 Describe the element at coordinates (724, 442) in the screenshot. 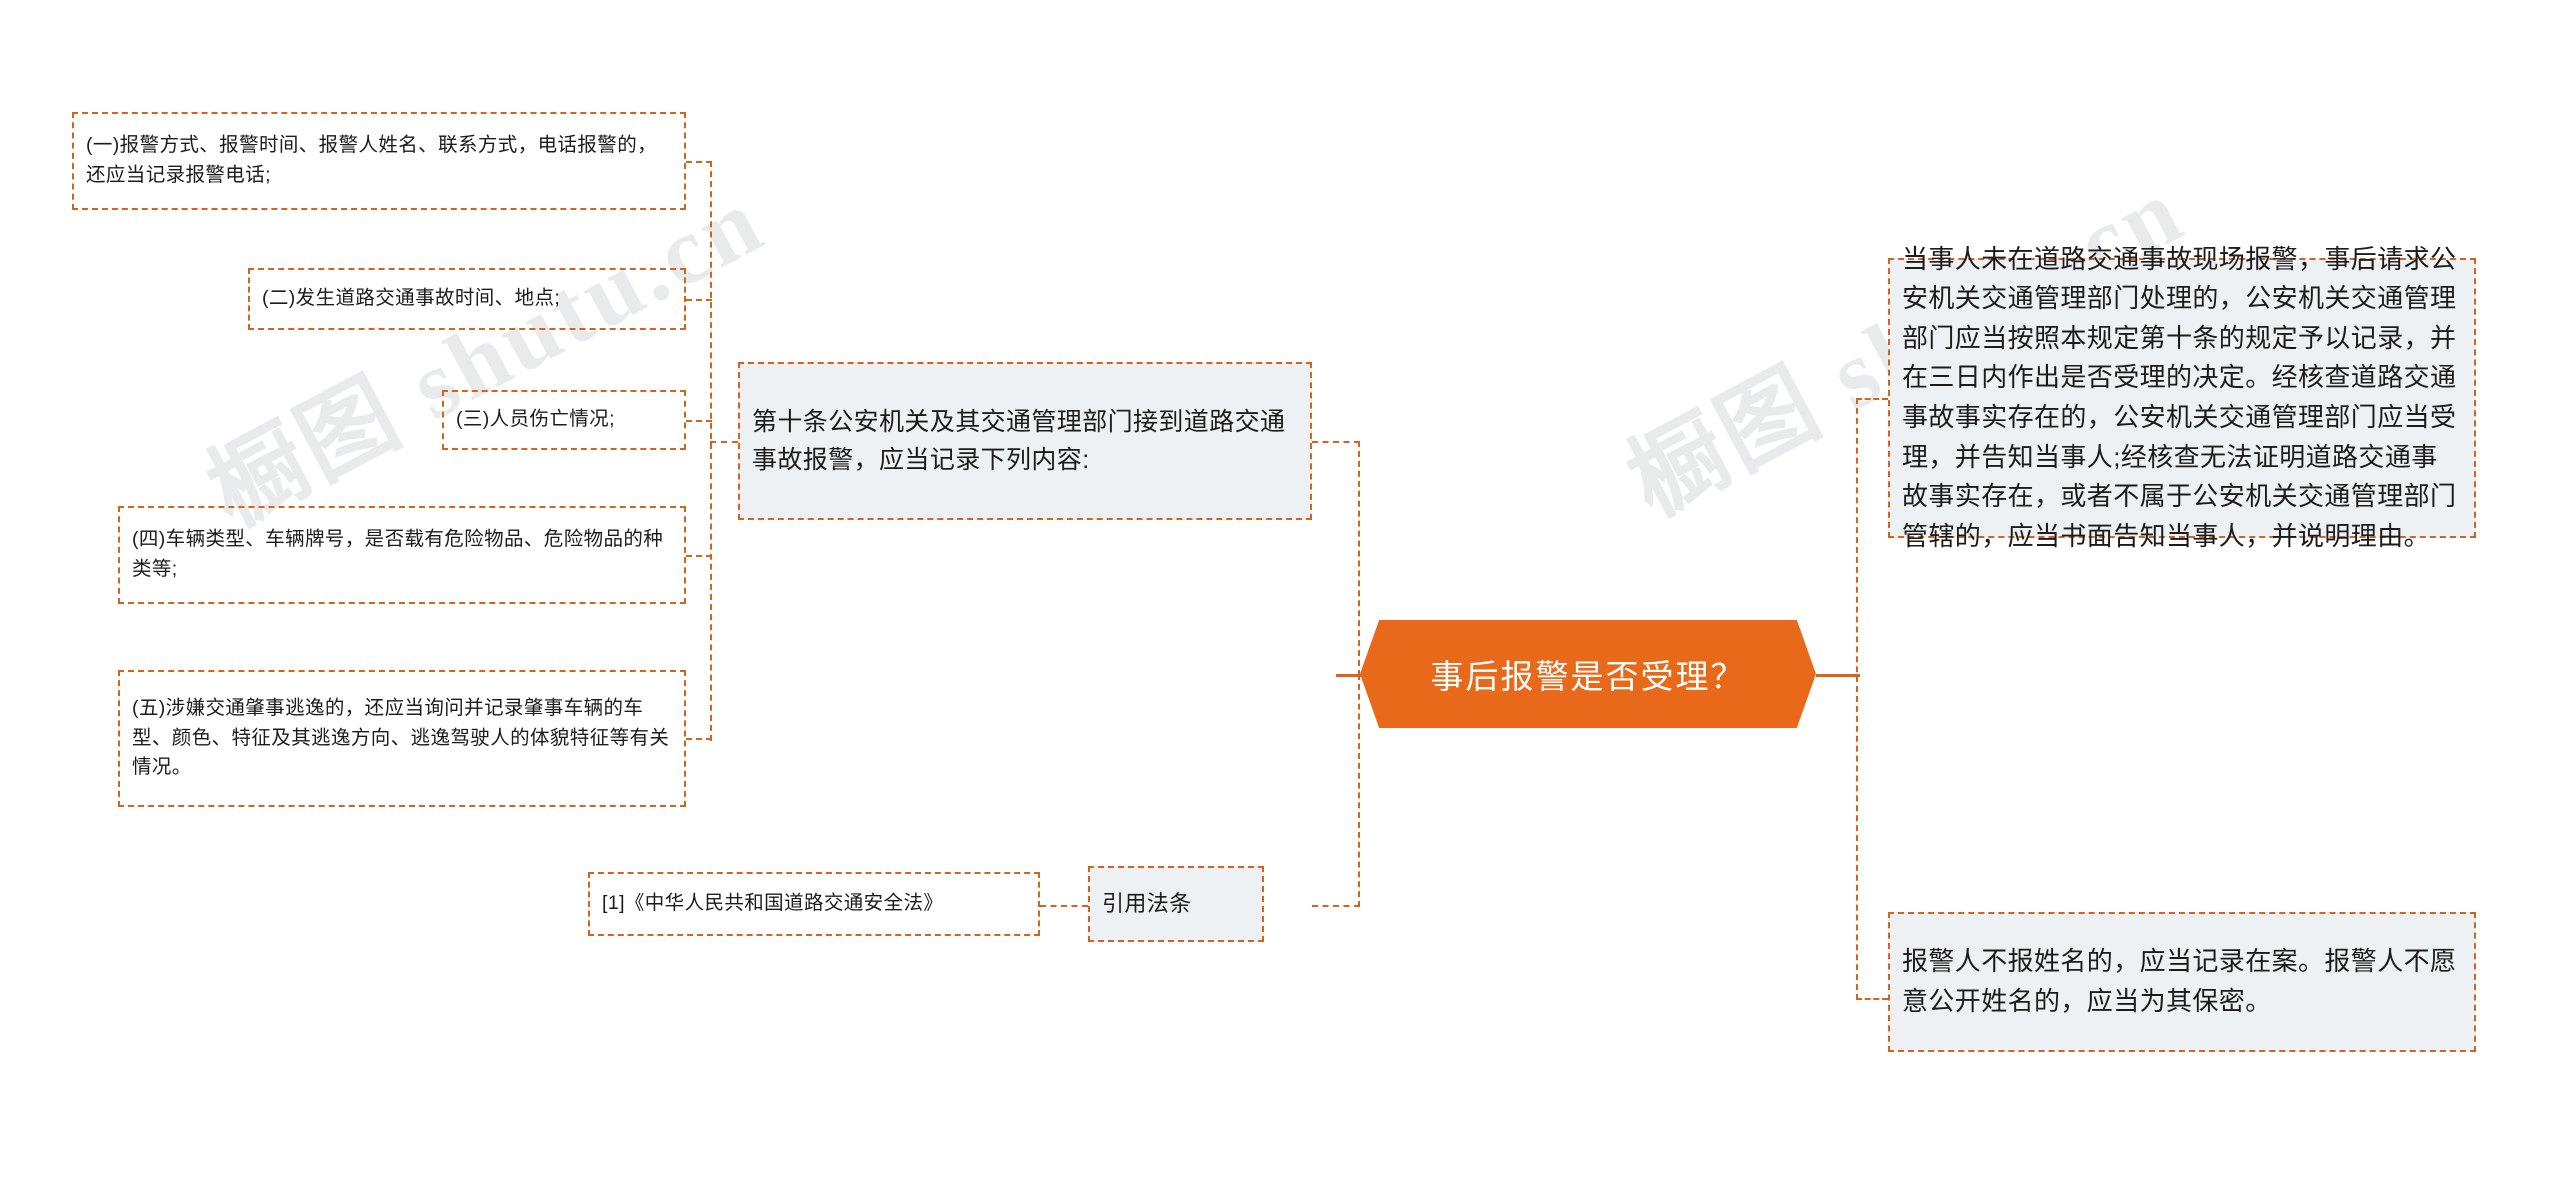

I see `connector-left-parent-stub` at that location.